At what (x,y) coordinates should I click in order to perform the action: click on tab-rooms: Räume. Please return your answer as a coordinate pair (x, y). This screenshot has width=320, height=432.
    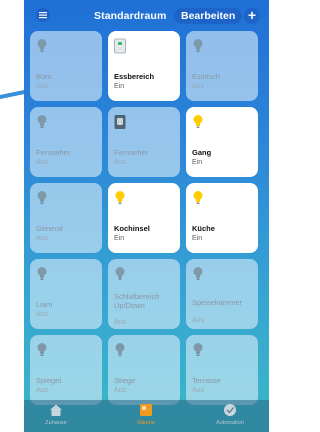
    Looking at the image, I should click on (146, 414).